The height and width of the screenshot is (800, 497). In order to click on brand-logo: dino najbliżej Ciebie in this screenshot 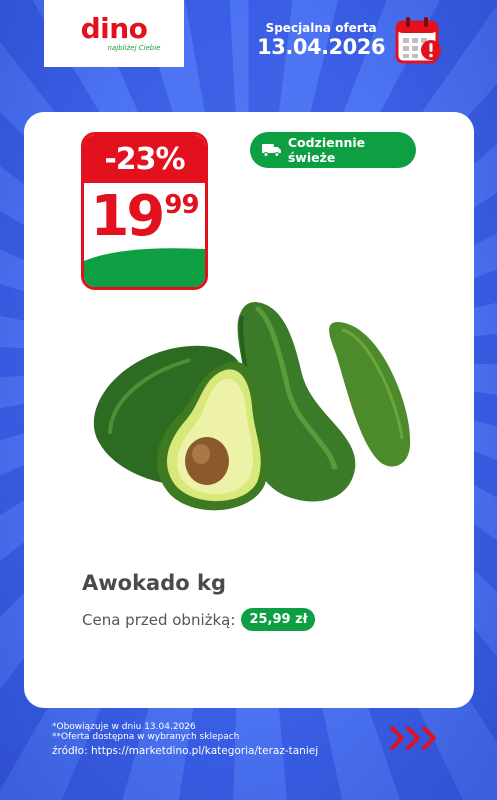, I will do `click(114, 33)`.